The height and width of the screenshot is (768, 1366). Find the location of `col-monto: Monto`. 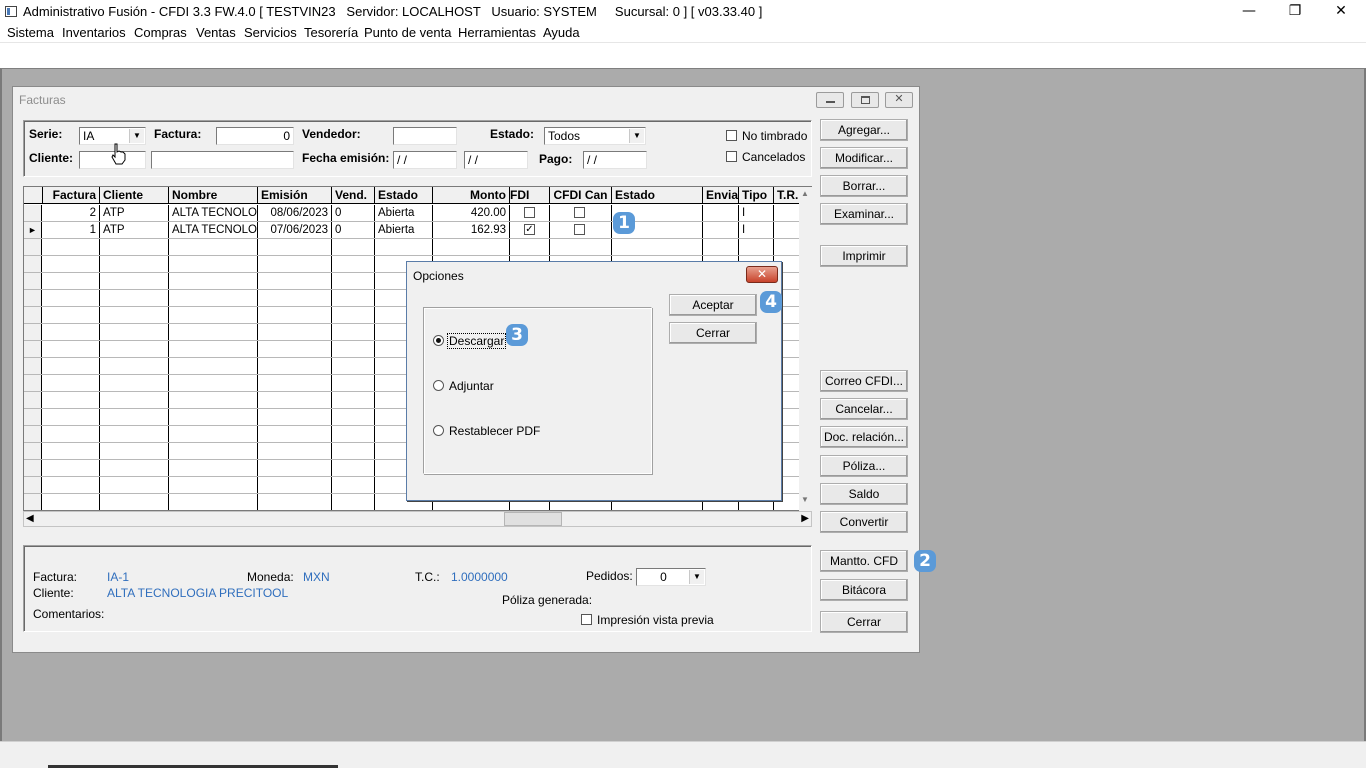

col-monto: Monto is located at coordinates (471, 195).